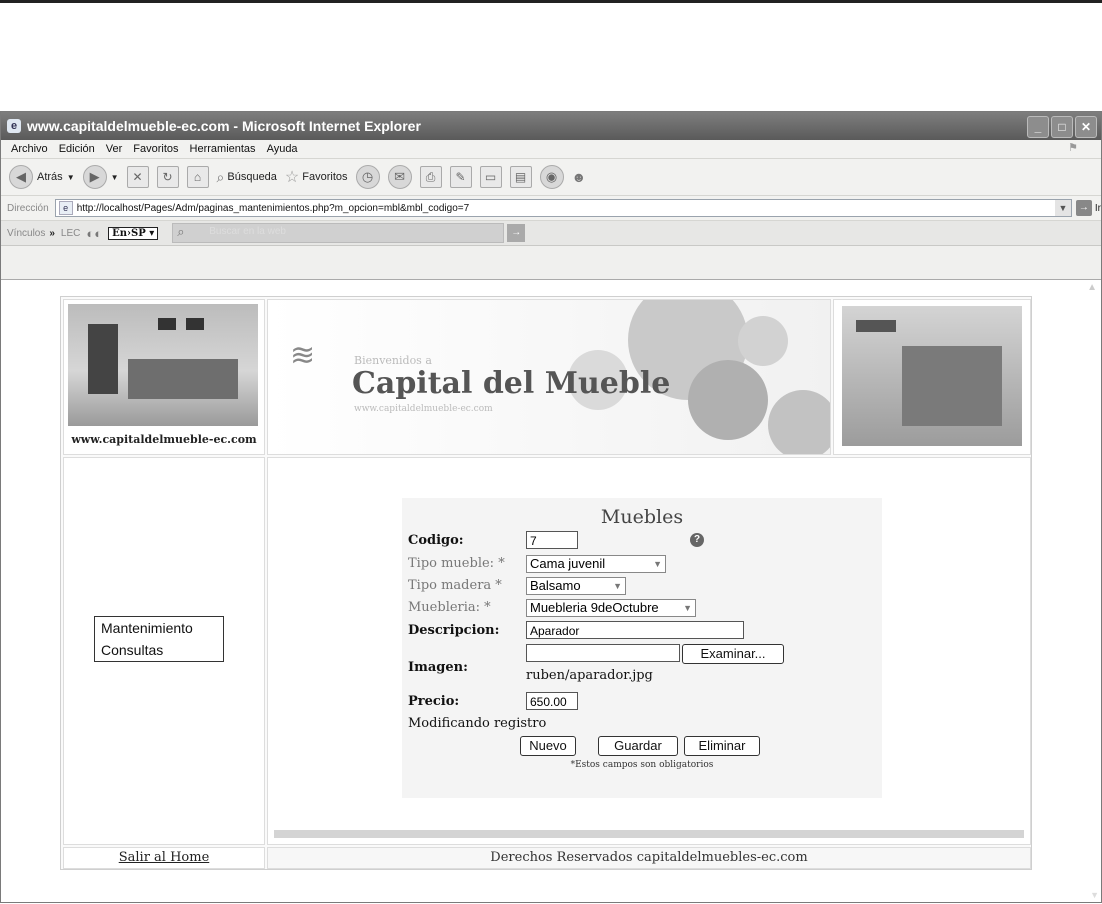 The height and width of the screenshot is (904, 1102). Describe the element at coordinates (14, 126) in the screenshot. I see `ie-logo-icon: e` at that location.